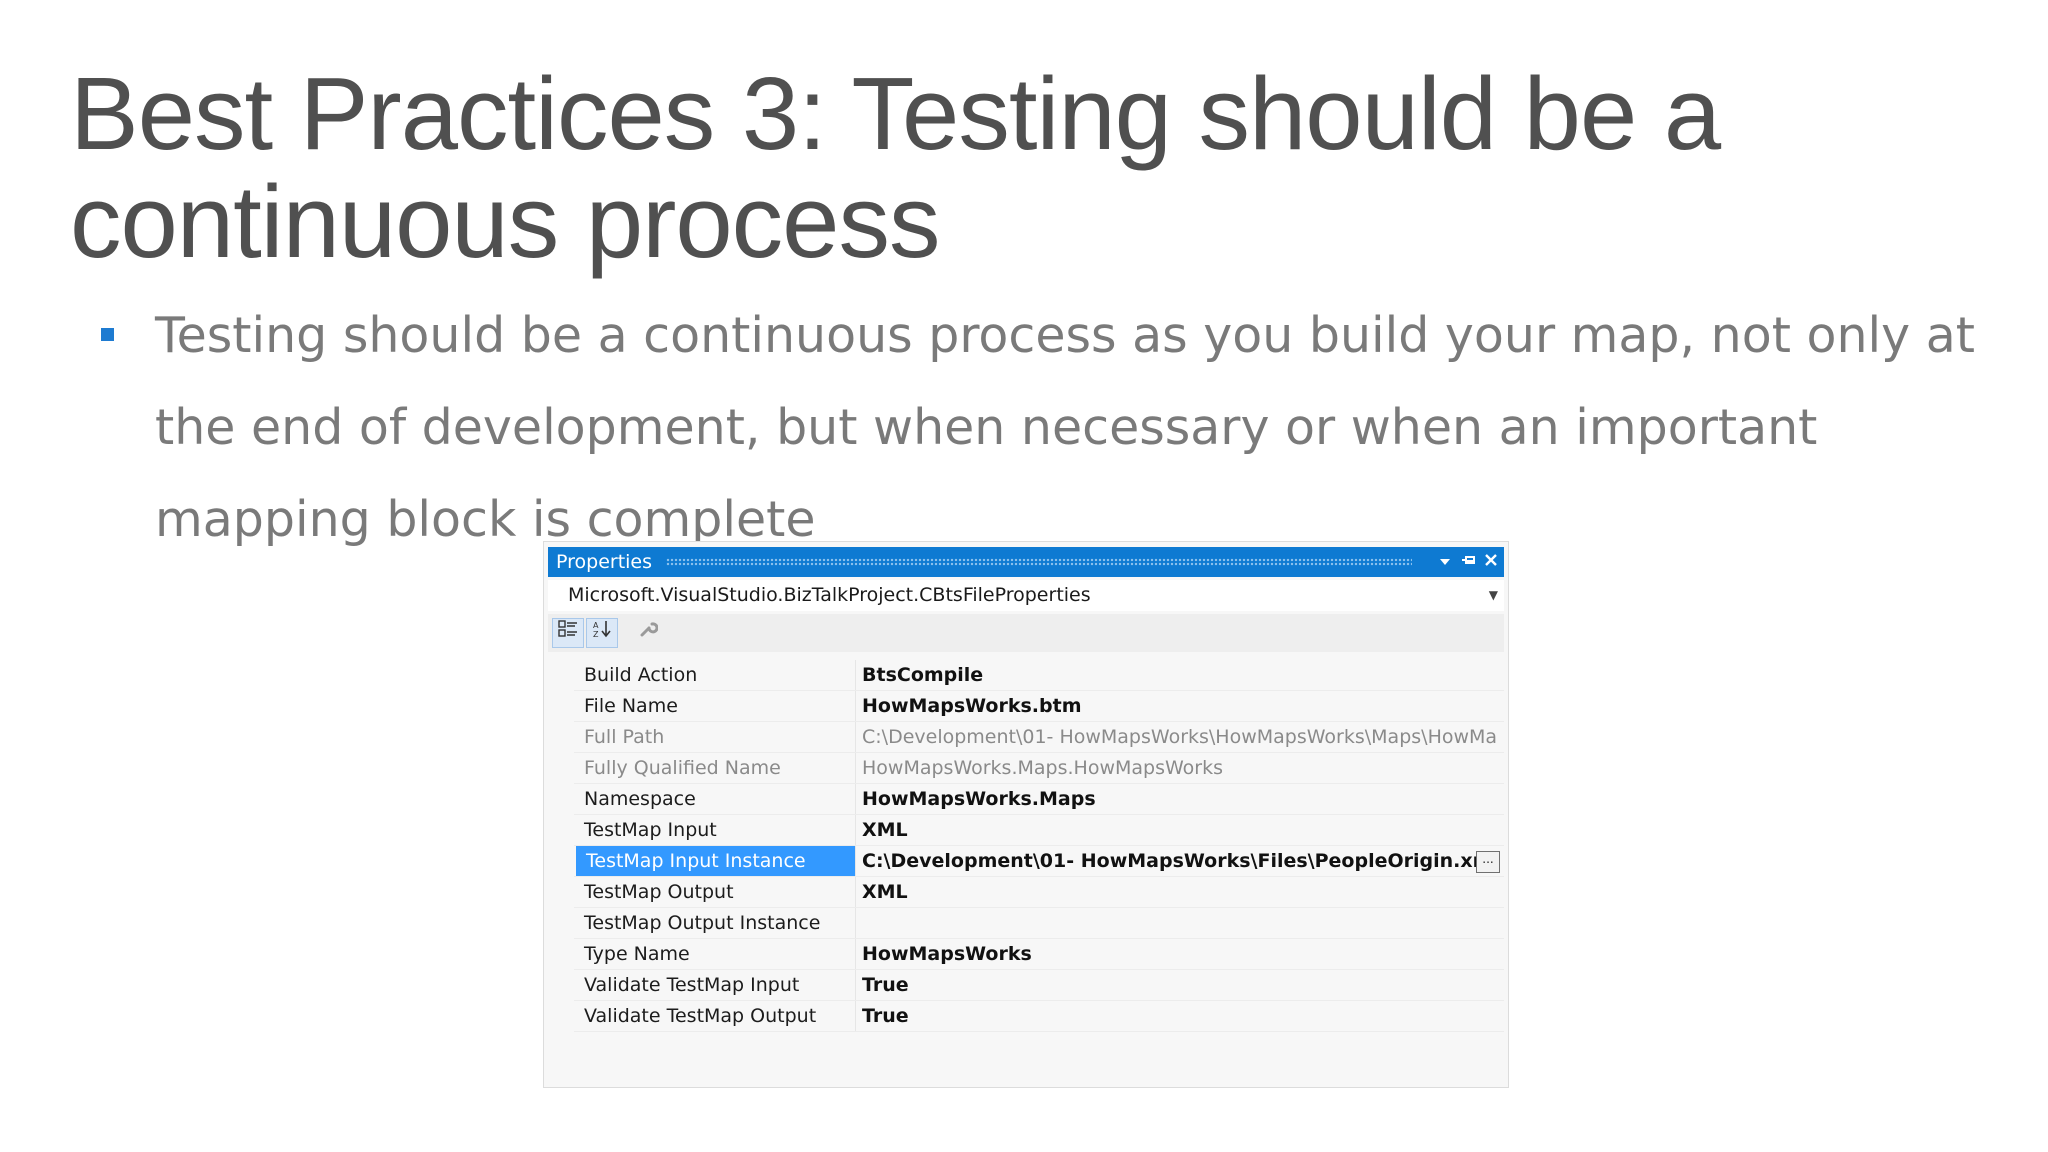  What do you see at coordinates (1183, 799) in the screenshot?
I see `property-value: HowMapsWorks.Maps` at bounding box center [1183, 799].